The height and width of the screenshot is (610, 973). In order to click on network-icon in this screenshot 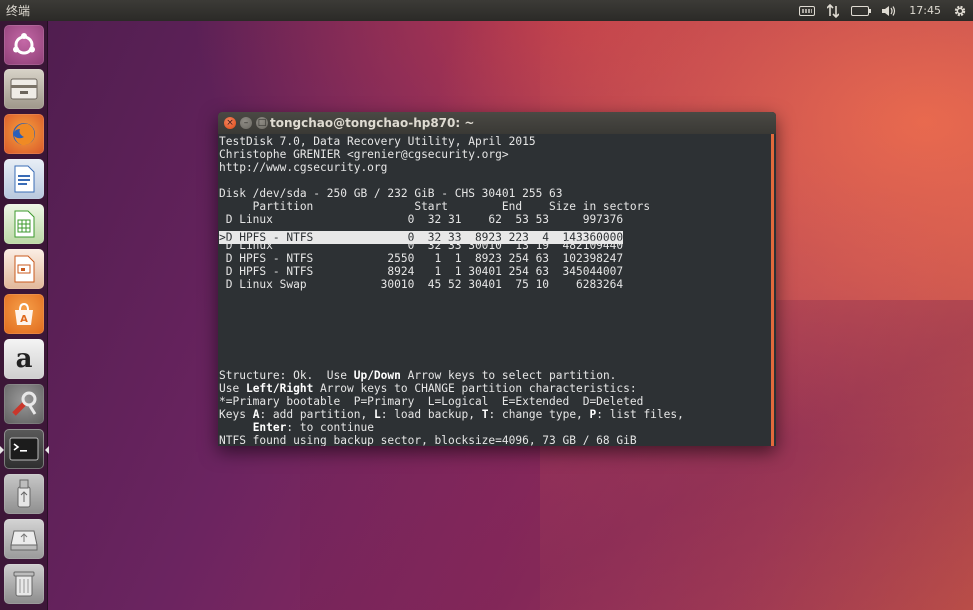, I will do `click(833, 10)`.